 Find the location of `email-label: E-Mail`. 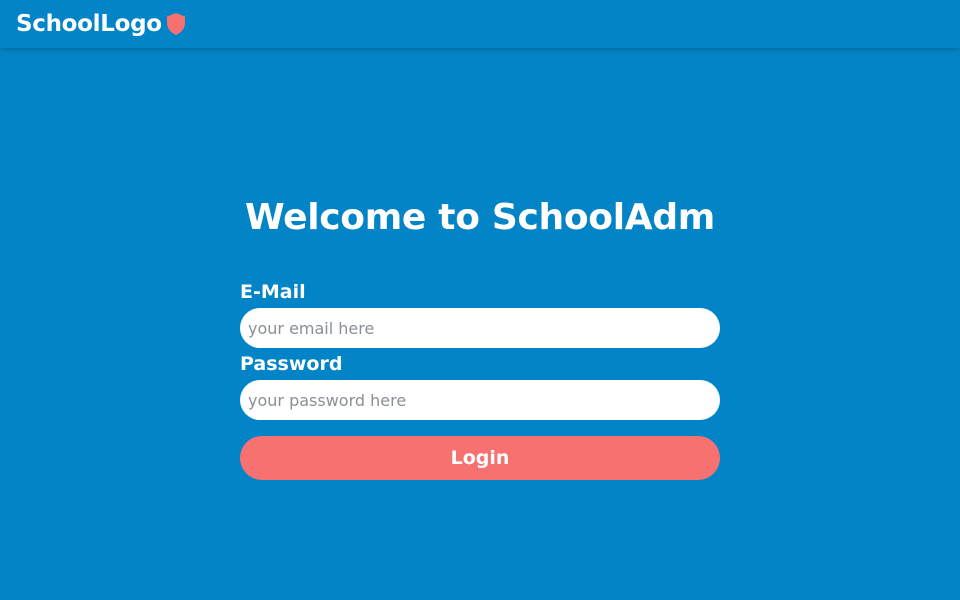

email-label: E-Mail is located at coordinates (273, 292).